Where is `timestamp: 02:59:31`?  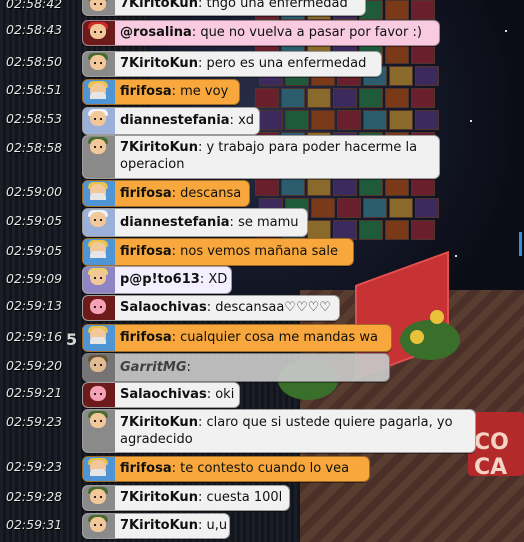 timestamp: 02:59:31 is located at coordinates (34, 524).